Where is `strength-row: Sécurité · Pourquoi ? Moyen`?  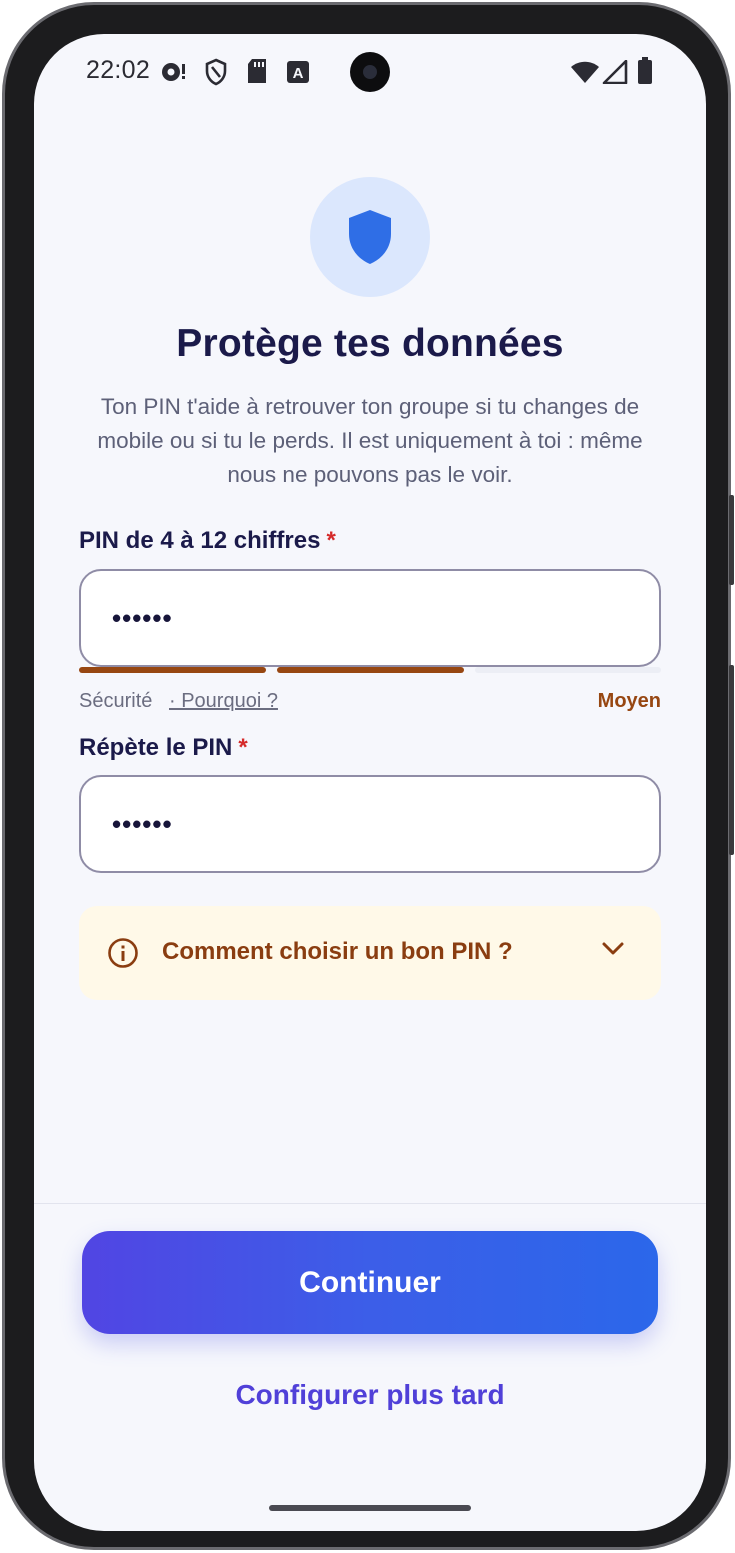 strength-row: Sécurité · Pourquoi ? Moyen is located at coordinates (370, 705).